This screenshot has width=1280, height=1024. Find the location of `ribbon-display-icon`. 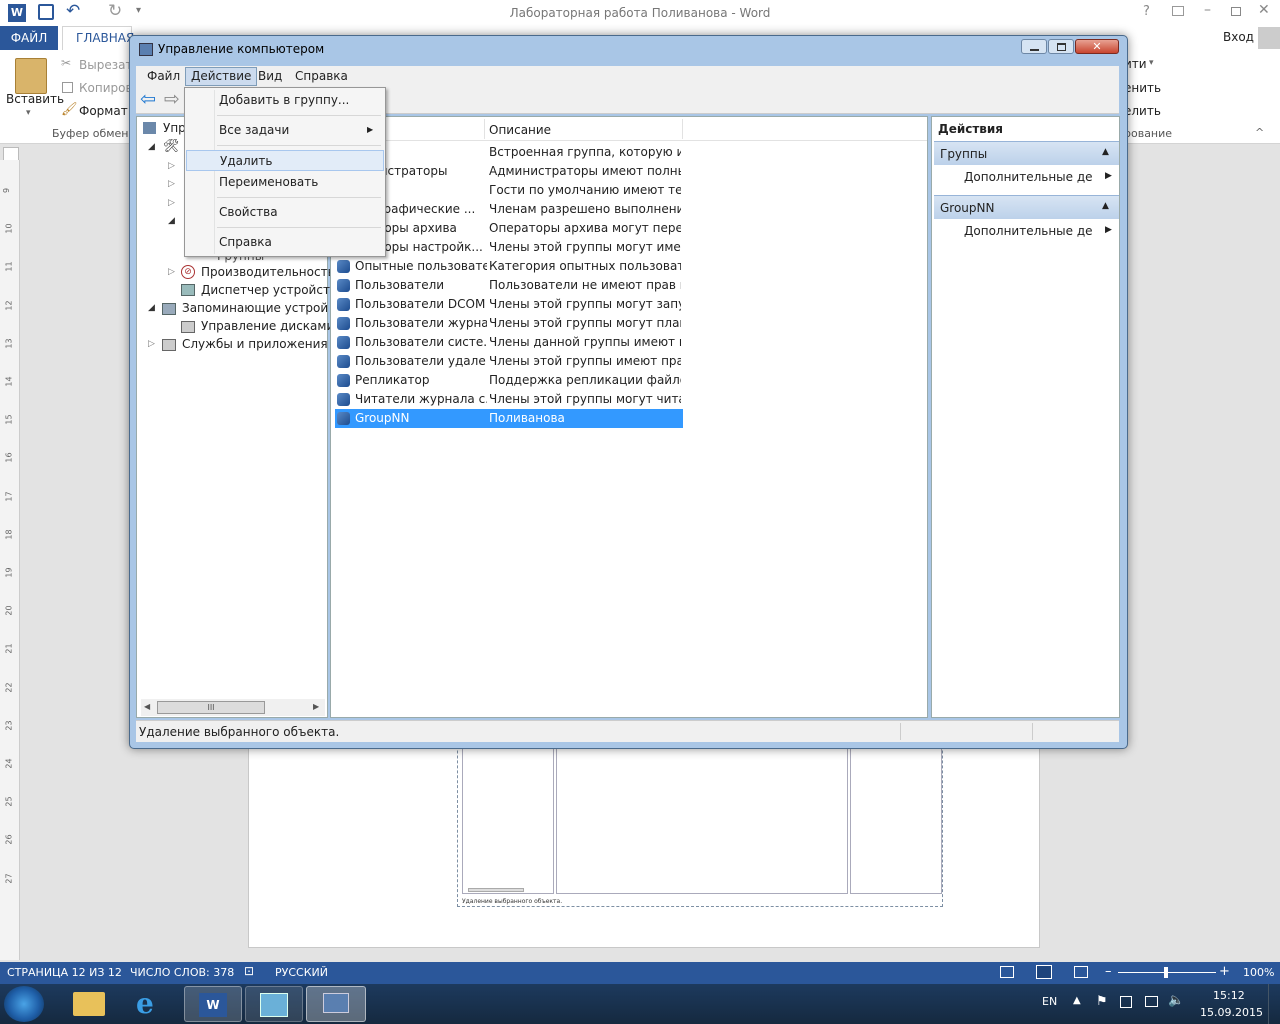

ribbon-display-icon is located at coordinates (1178, 11).